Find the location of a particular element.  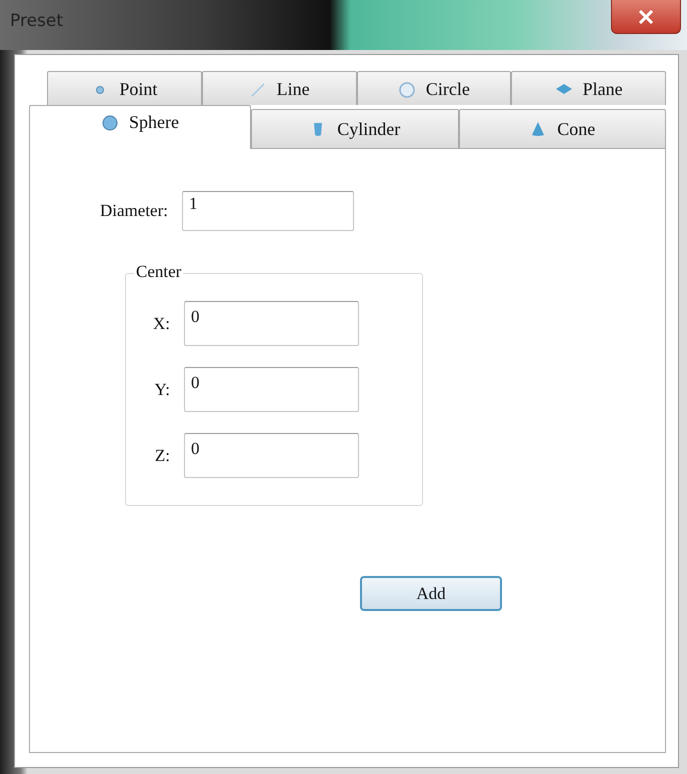

field-label: X: is located at coordinates (161, 324).